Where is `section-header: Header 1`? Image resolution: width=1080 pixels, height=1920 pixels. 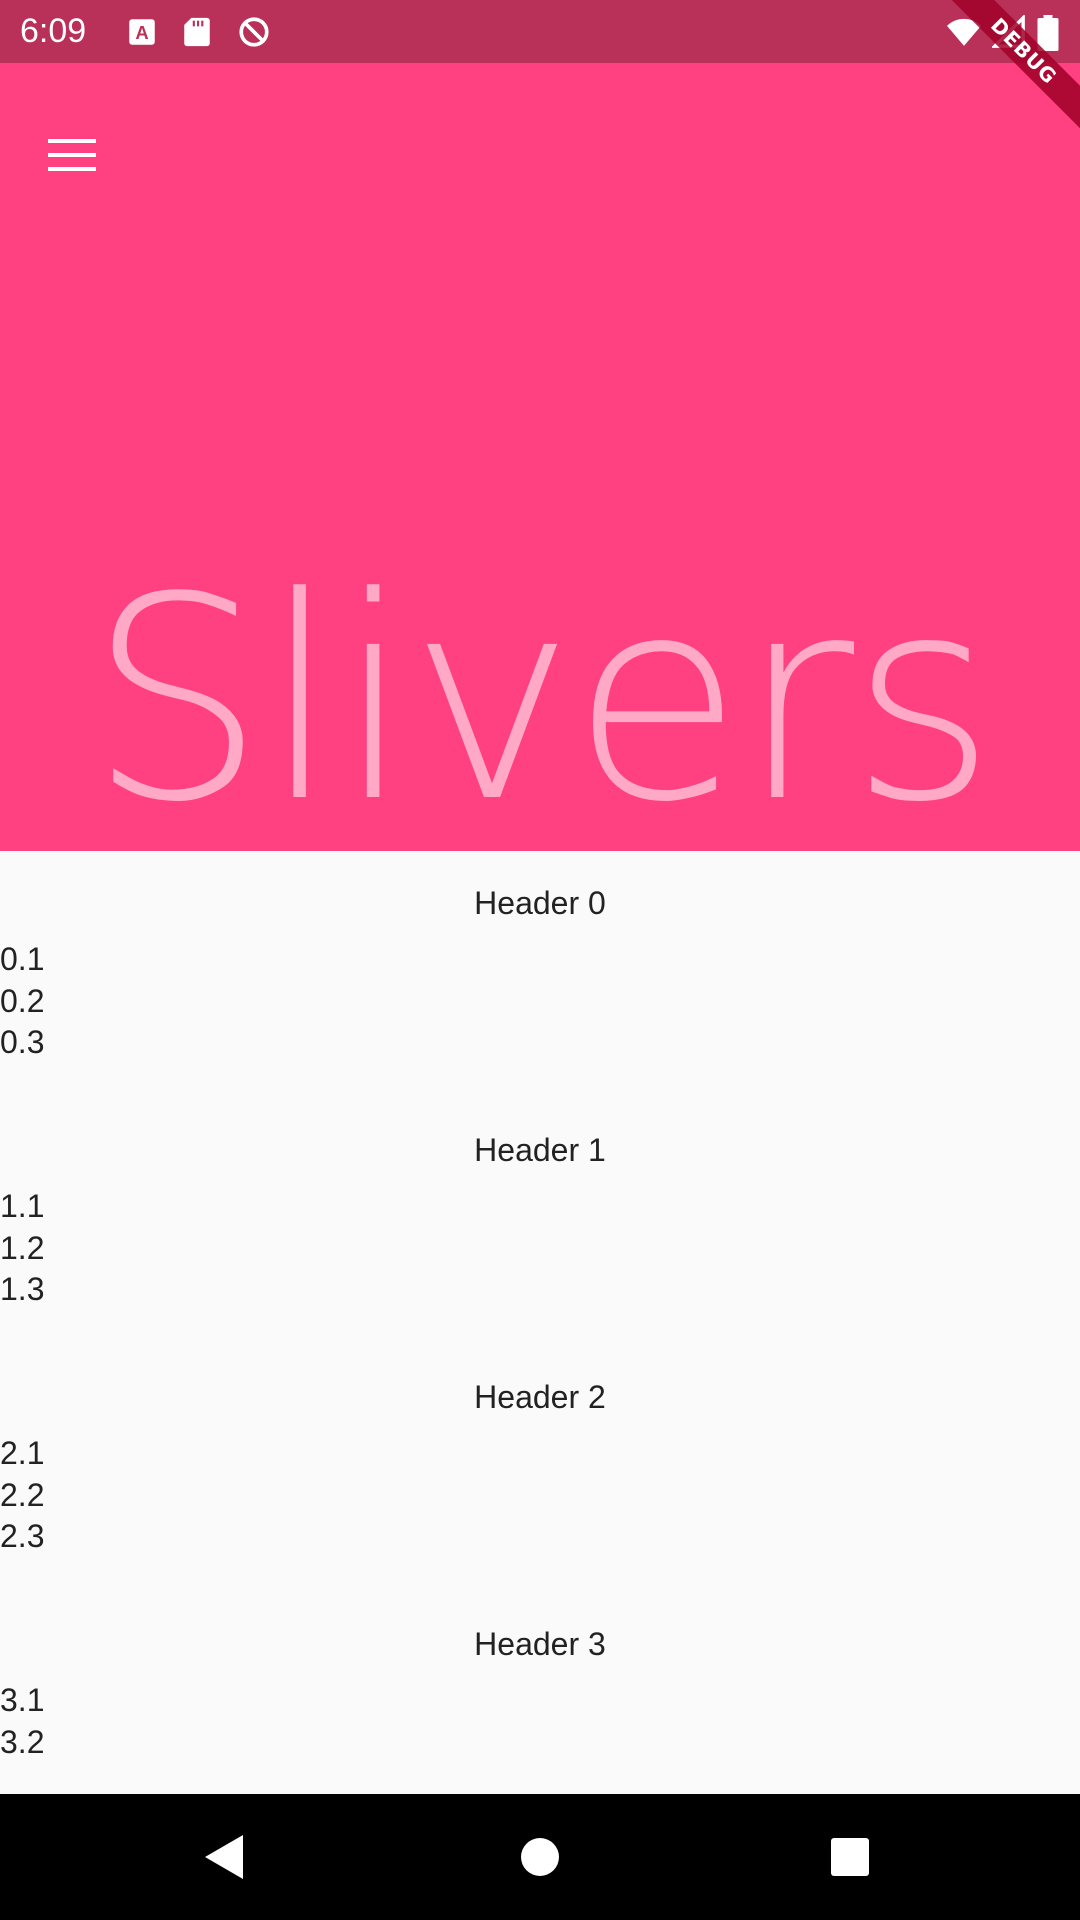 section-header: Header 1 is located at coordinates (540, 1150).